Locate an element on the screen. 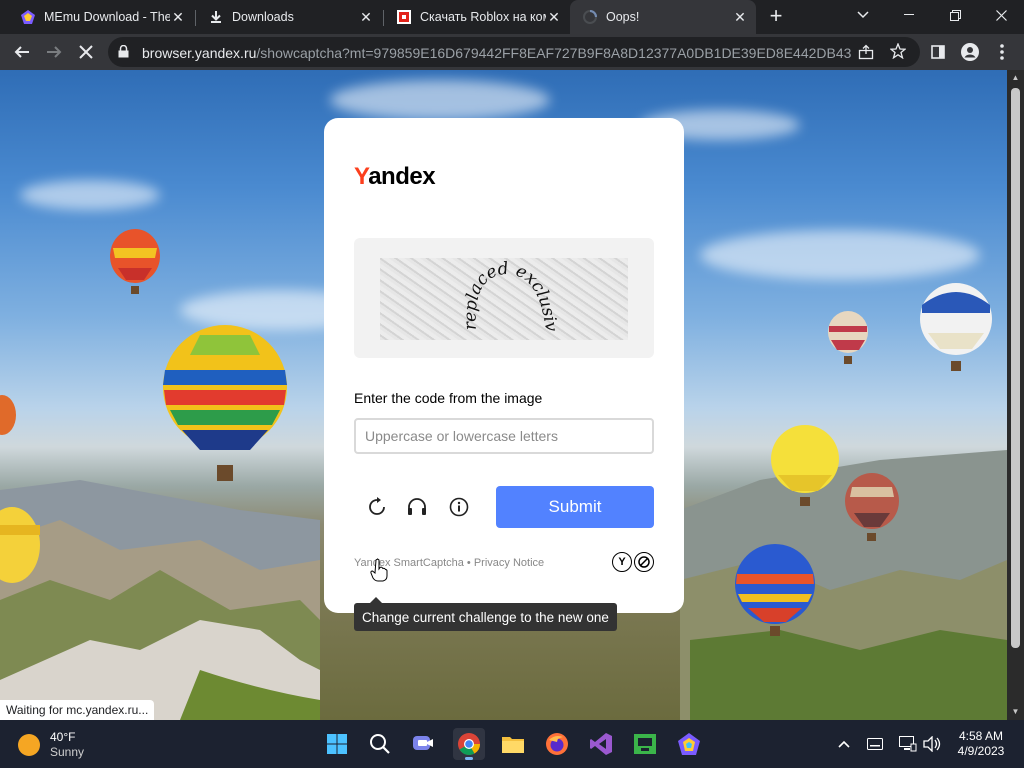 The height and width of the screenshot is (768, 1024). tab-title: Oops! is located at coordinates (623, 17).